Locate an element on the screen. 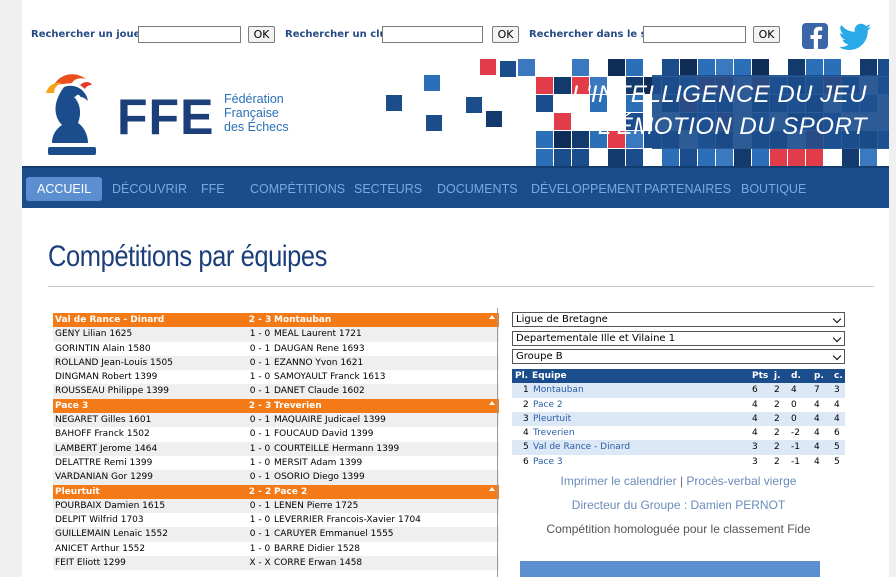 The height and width of the screenshot is (577, 896). black-player: DAUGAN Rene 1693 is located at coordinates (319, 348).